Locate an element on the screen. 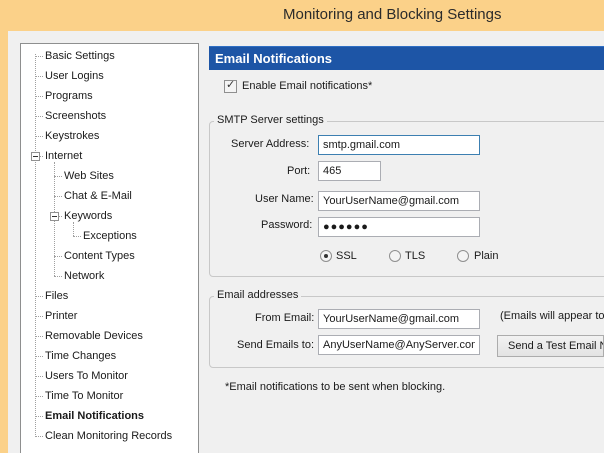 The height and width of the screenshot is (453, 604). ssl-label: SSL is located at coordinates (346, 256).